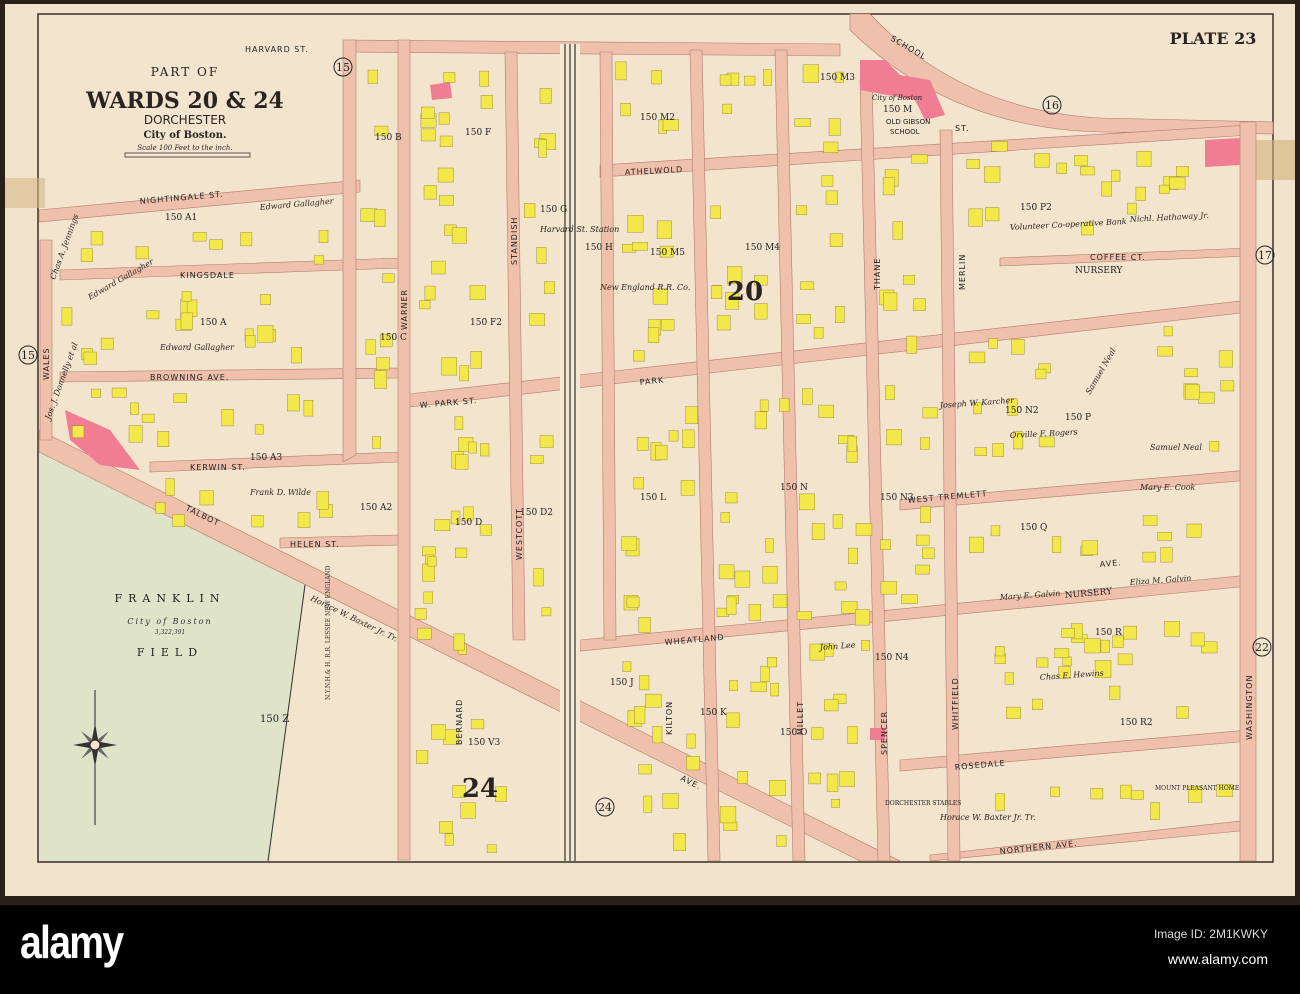 The image size is (1300, 994). Describe the element at coordinates (1099, 271) in the screenshot. I see `nursery-label: NURSERY` at that location.